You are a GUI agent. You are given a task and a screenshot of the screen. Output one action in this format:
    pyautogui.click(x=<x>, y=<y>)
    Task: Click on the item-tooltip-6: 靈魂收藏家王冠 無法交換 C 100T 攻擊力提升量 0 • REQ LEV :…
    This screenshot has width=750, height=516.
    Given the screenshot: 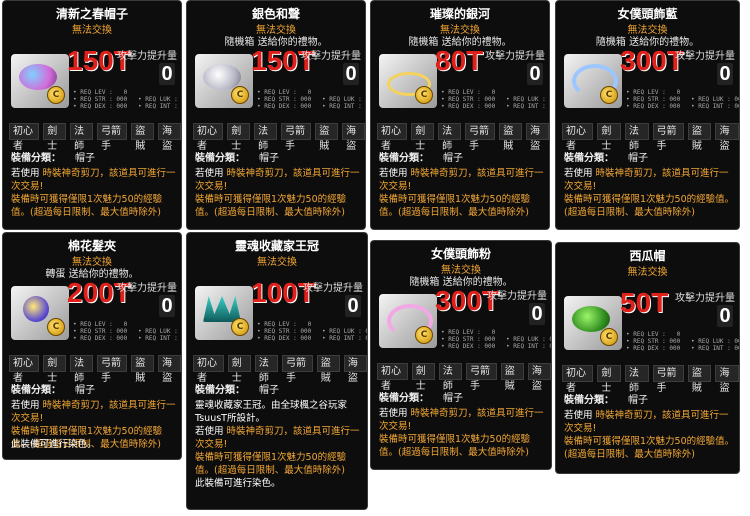 What is the action you would take?
    pyautogui.click(x=277, y=371)
    